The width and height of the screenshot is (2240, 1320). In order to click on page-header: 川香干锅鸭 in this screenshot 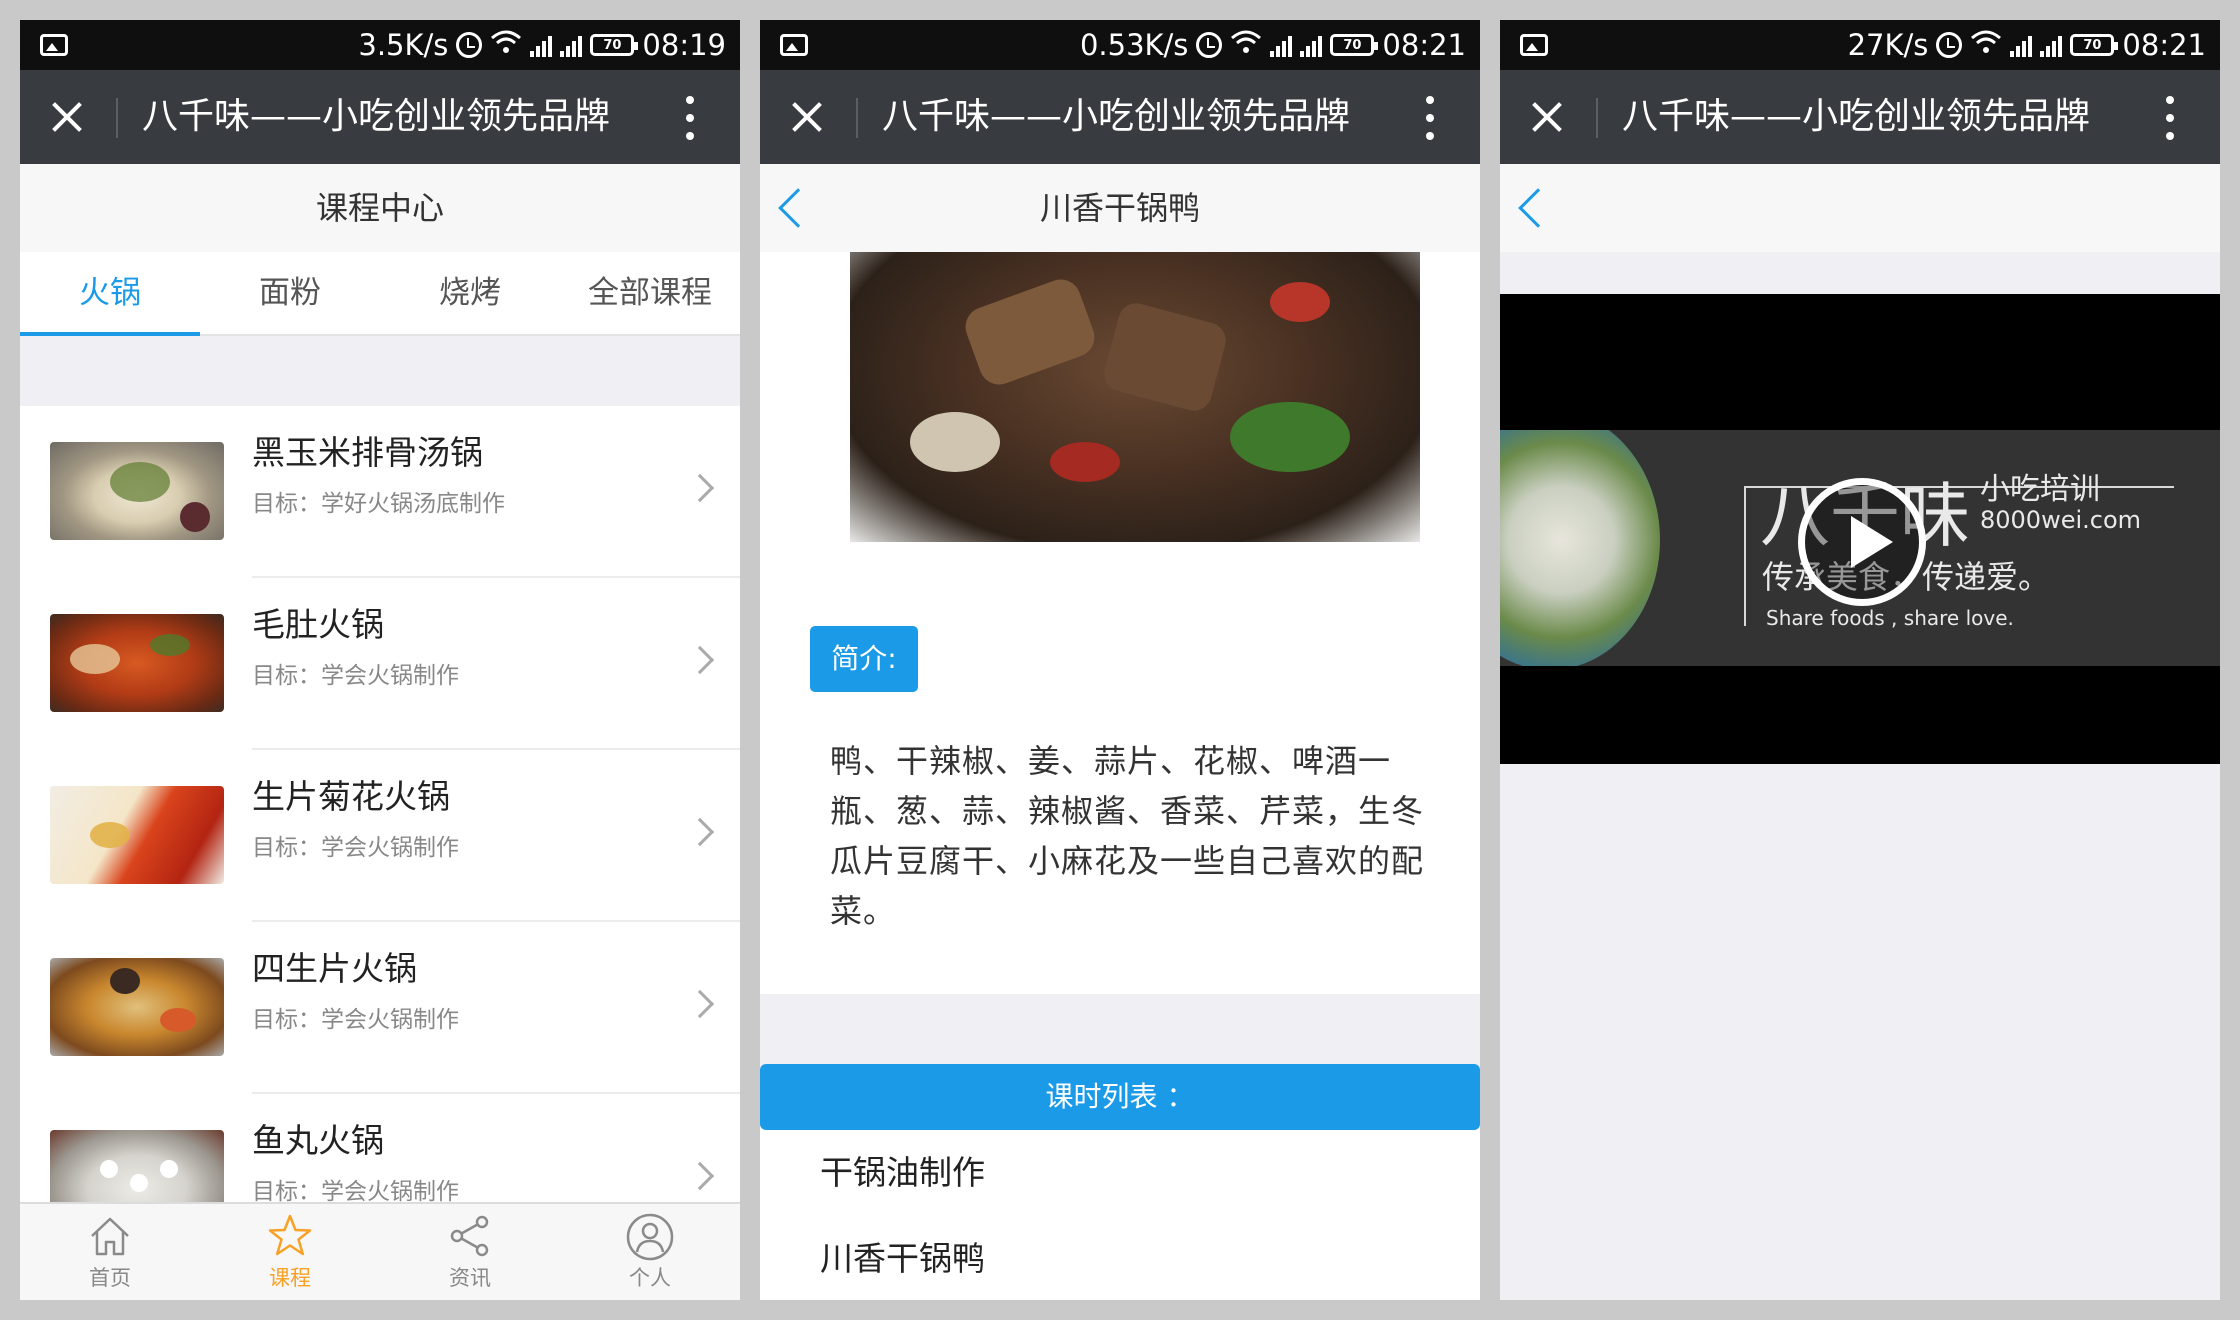, I will do `click(1120, 208)`.